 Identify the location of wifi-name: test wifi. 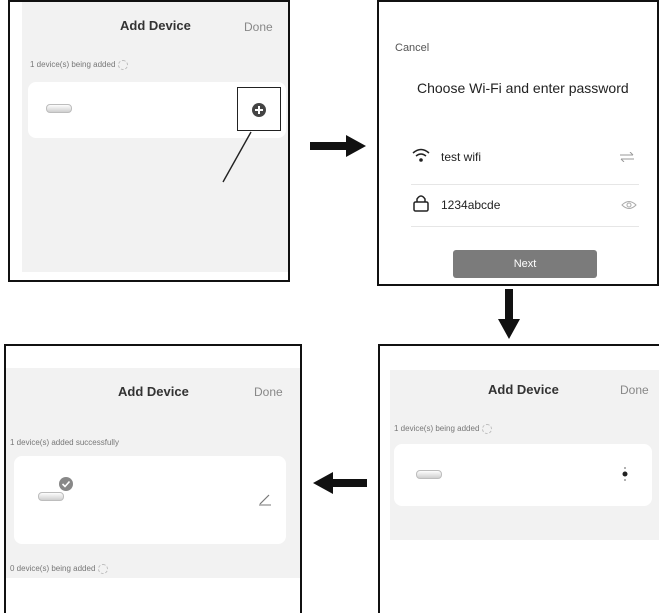
(461, 157).